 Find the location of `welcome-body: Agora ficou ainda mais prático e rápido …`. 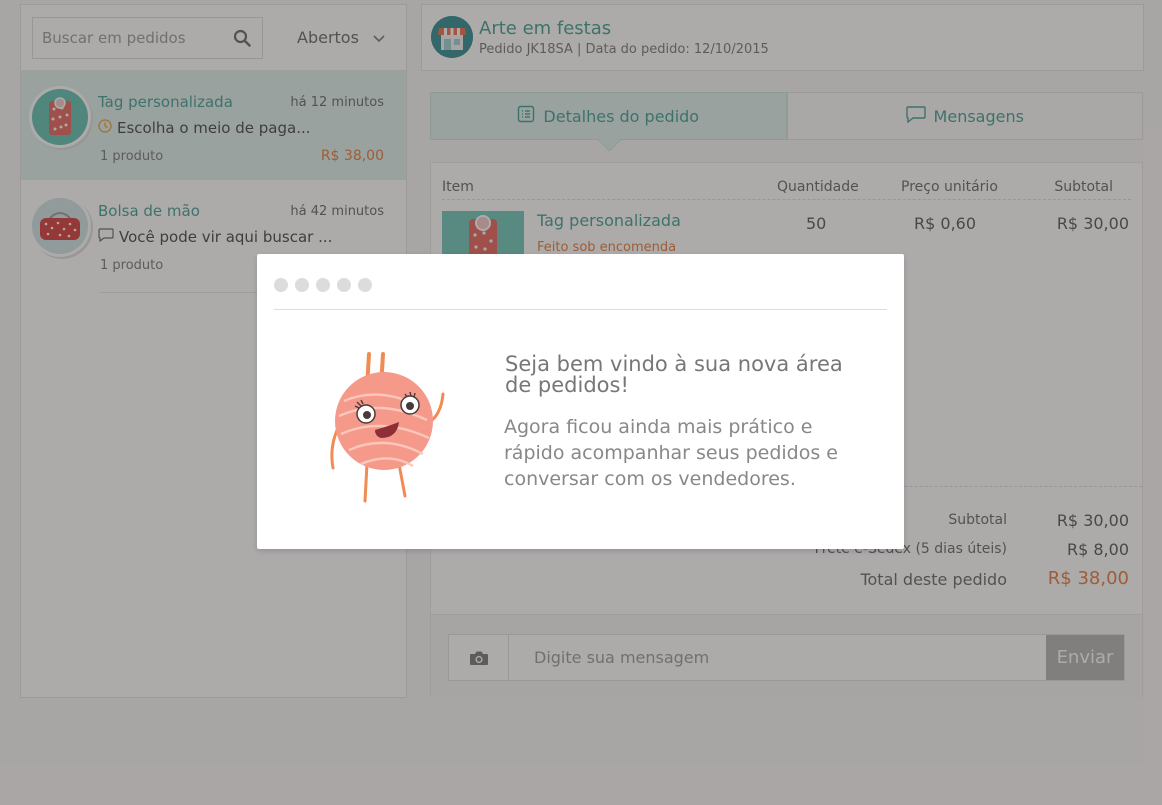

welcome-body: Agora ficou ainda mais prático e rápido … is located at coordinates (671, 453).